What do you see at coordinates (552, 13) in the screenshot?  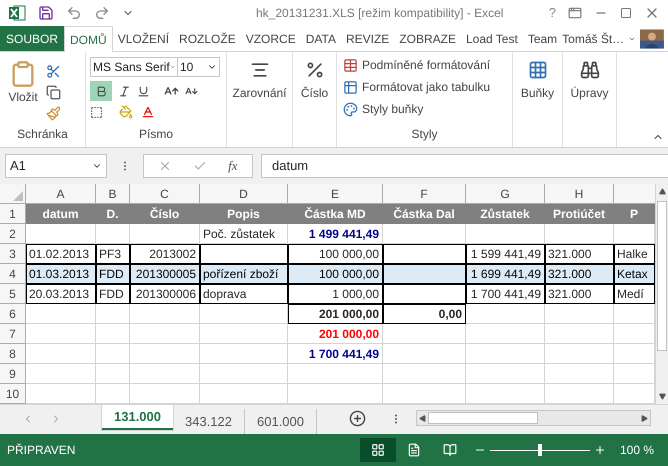 I see `help-button: ?` at bounding box center [552, 13].